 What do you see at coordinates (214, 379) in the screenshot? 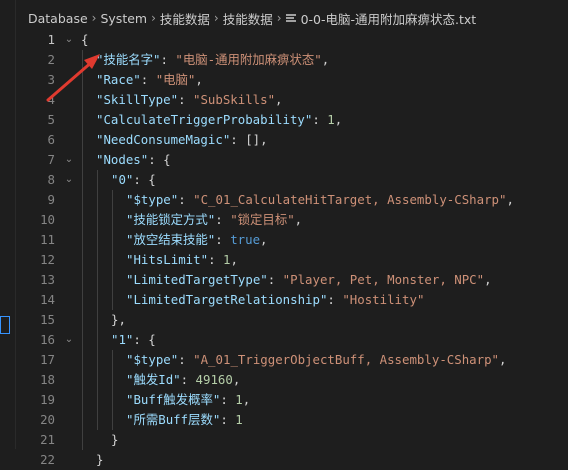
I see `code-token: 49160` at bounding box center [214, 379].